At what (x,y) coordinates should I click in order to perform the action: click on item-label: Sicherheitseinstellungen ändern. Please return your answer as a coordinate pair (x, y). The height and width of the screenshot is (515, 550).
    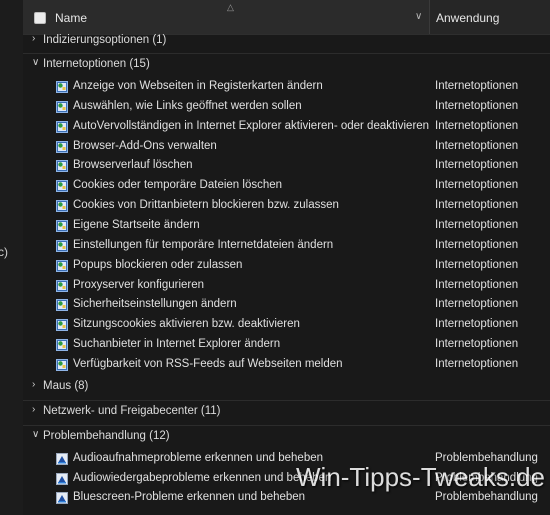
    Looking at the image, I should click on (155, 304).